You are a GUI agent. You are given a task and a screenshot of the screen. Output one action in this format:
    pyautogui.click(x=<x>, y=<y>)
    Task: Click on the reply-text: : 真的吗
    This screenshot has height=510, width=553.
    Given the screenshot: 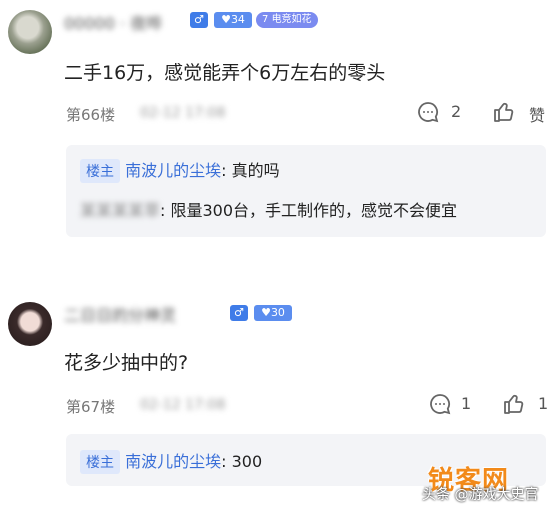 What is the action you would take?
    pyautogui.click(x=250, y=170)
    